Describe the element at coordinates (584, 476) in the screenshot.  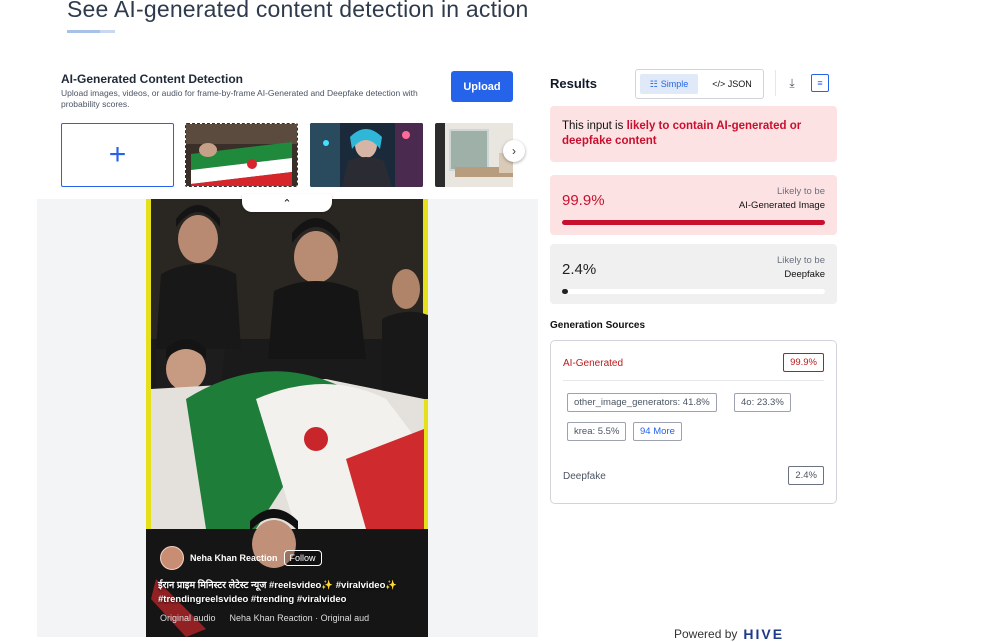
I see `sources-deepfake-label: Deepfake` at that location.